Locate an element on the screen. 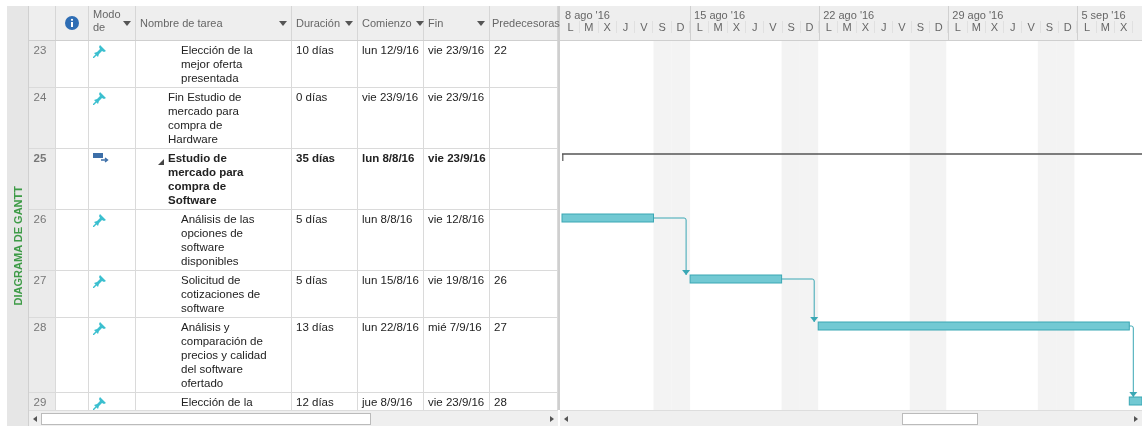 The image size is (1142, 426). column-header: Modo de is located at coordinates (112, 23).